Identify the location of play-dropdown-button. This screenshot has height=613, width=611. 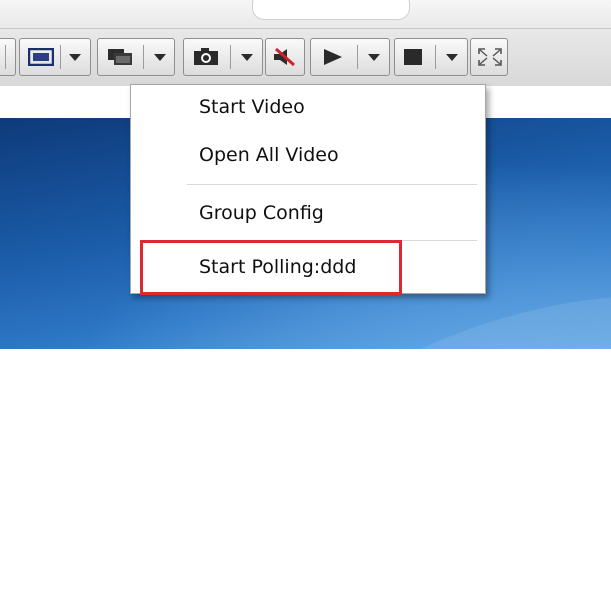
(350, 57).